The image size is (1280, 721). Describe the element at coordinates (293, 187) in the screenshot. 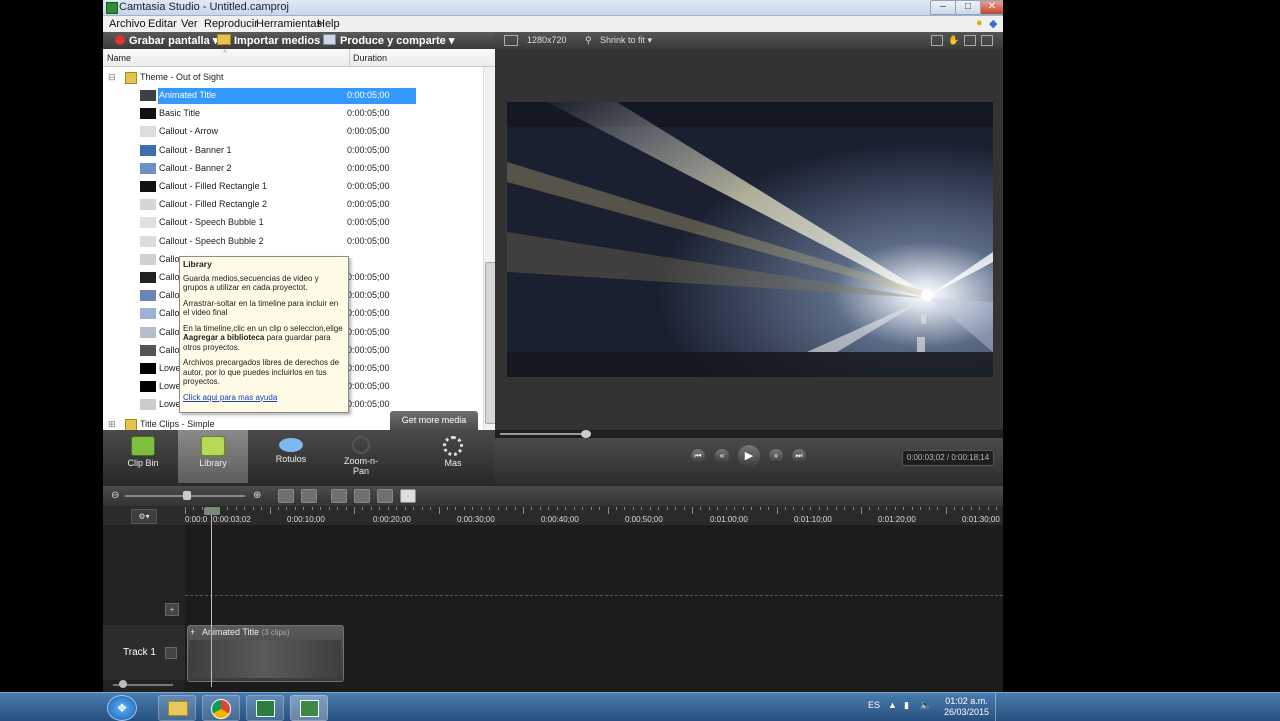

I see `library-item: Callout - Filled Rectangle 1 0:00:05;00` at that location.